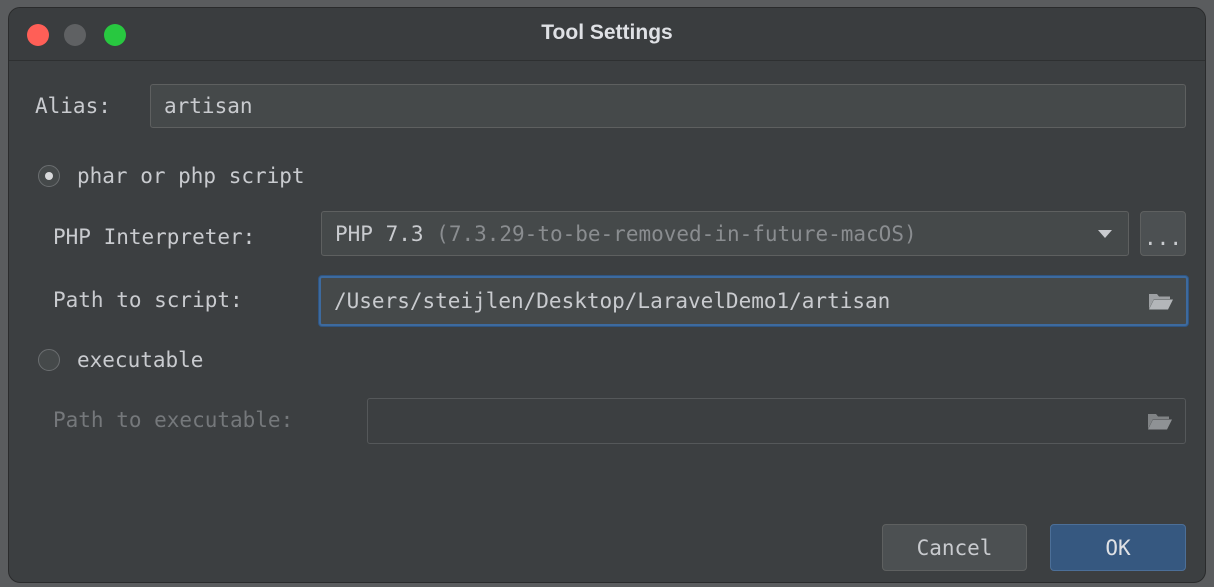 The image size is (1214, 587). I want to click on phar-radio, so click(49, 176).